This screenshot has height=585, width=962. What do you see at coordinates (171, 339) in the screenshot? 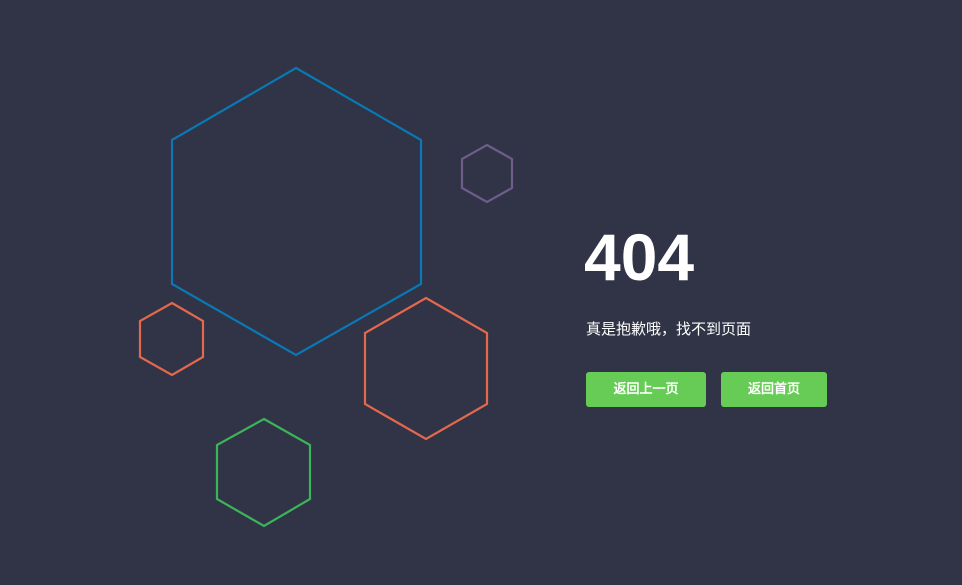
I see `hexagon-small-orange` at bounding box center [171, 339].